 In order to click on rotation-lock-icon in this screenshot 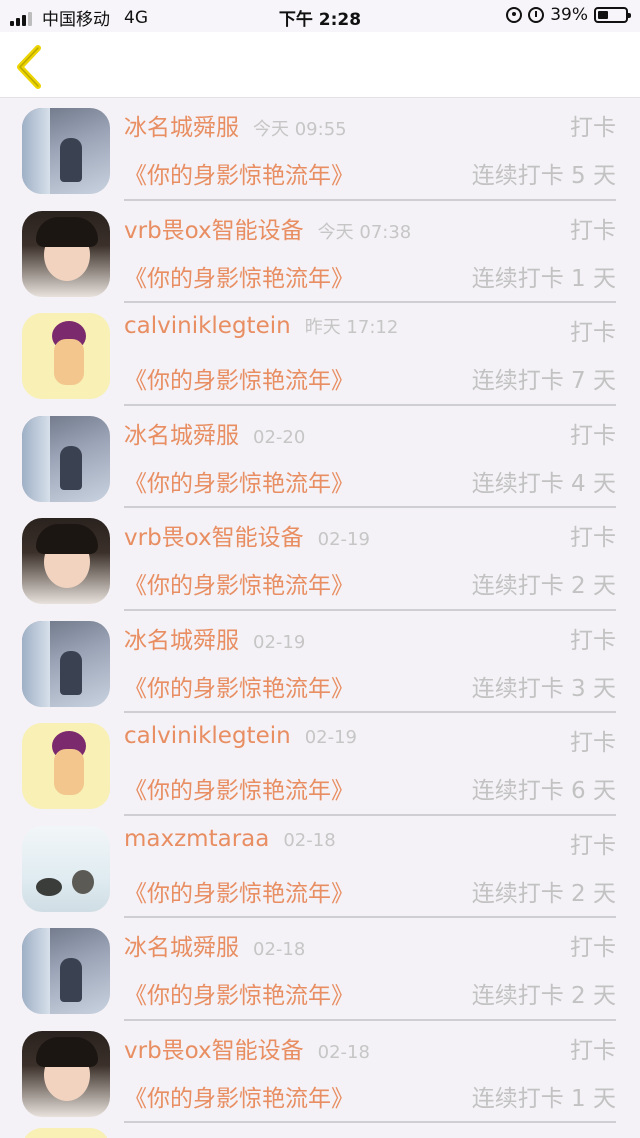, I will do `click(514, 15)`.